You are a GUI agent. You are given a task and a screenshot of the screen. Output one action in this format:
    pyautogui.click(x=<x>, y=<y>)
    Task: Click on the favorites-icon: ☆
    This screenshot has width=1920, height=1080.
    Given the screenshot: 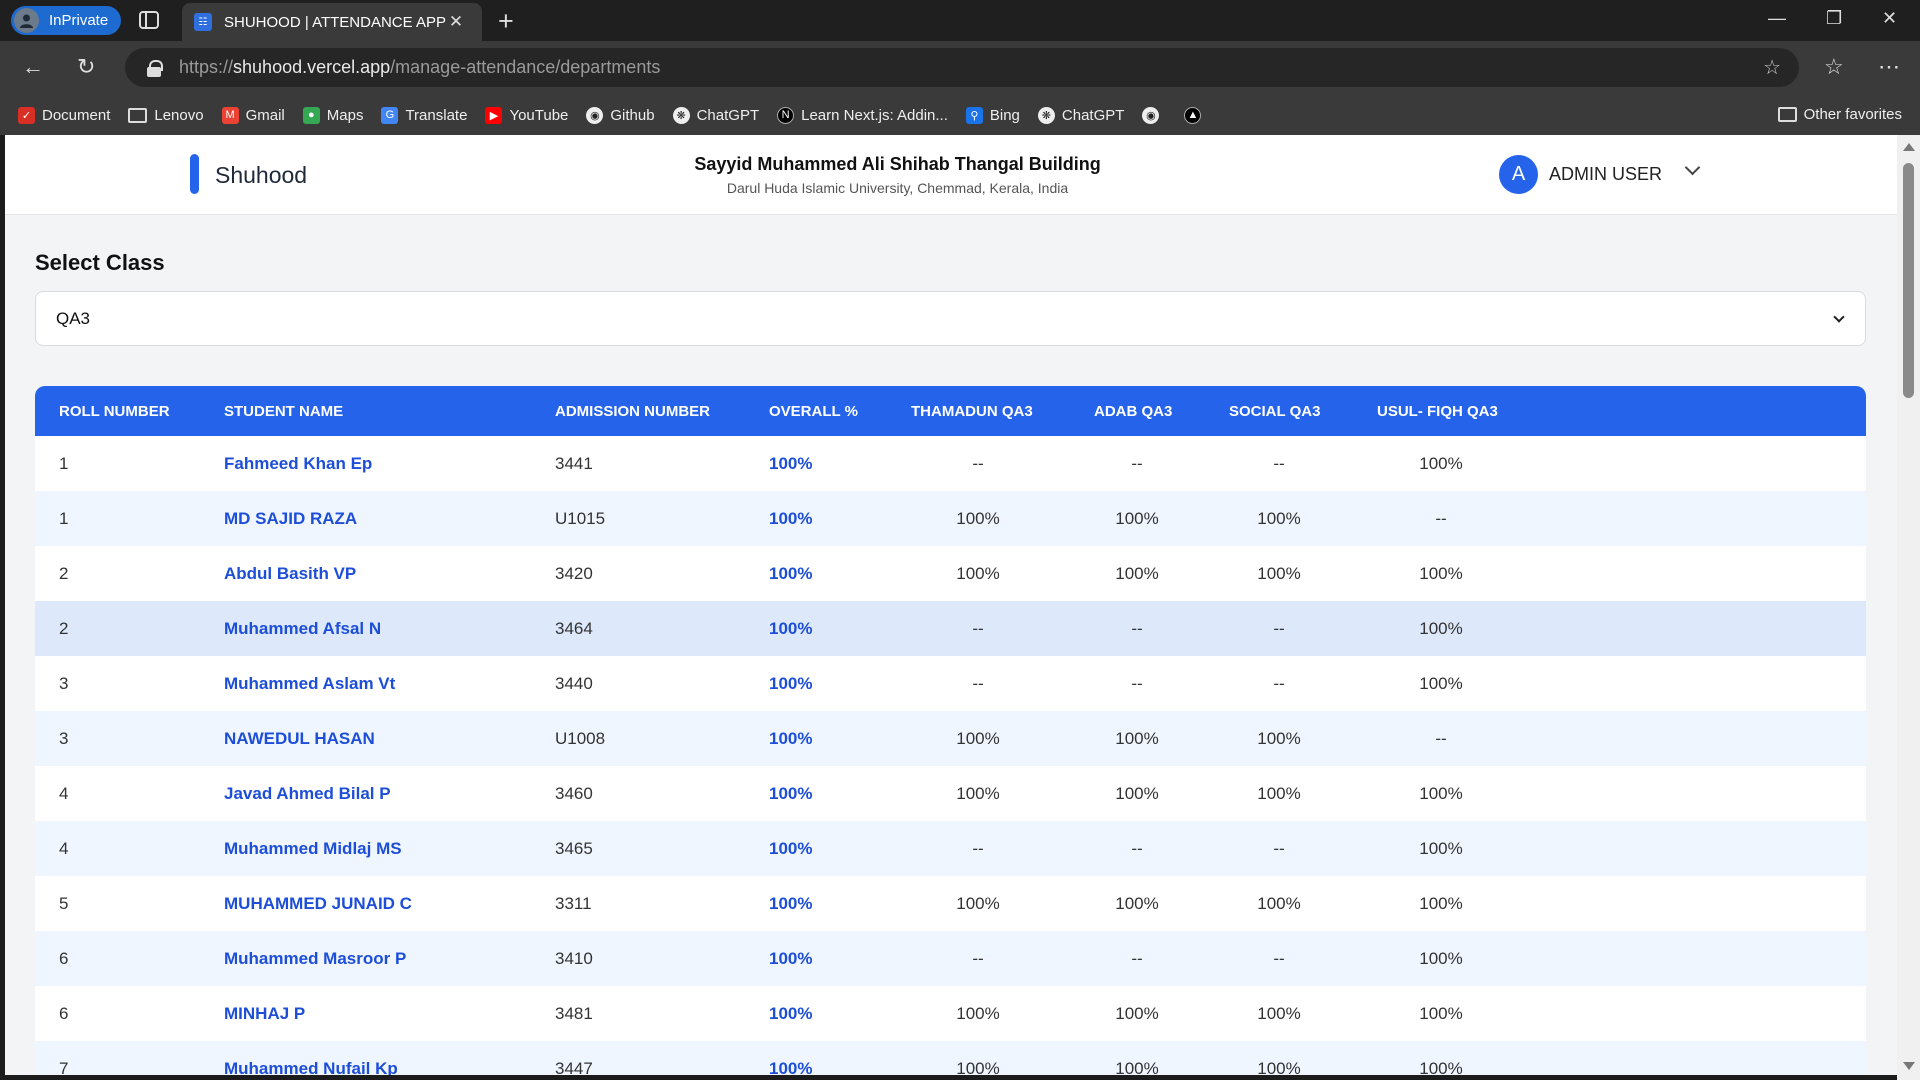 What is the action you would take?
    pyautogui.click(x=1834, y=67)
    